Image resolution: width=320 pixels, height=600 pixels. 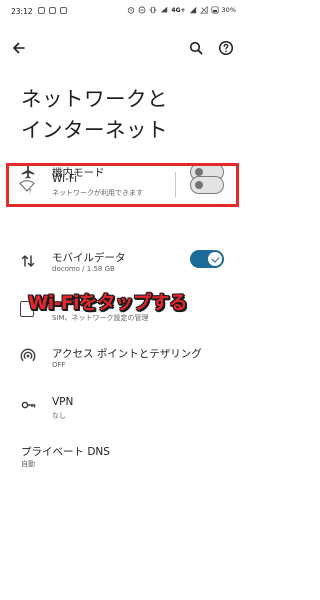 What do you see at coordinates (83, 269) in the screenshot?
I see `mobile-data-usage: docomo / 1.58 GB` at bounding box center [83, 269].